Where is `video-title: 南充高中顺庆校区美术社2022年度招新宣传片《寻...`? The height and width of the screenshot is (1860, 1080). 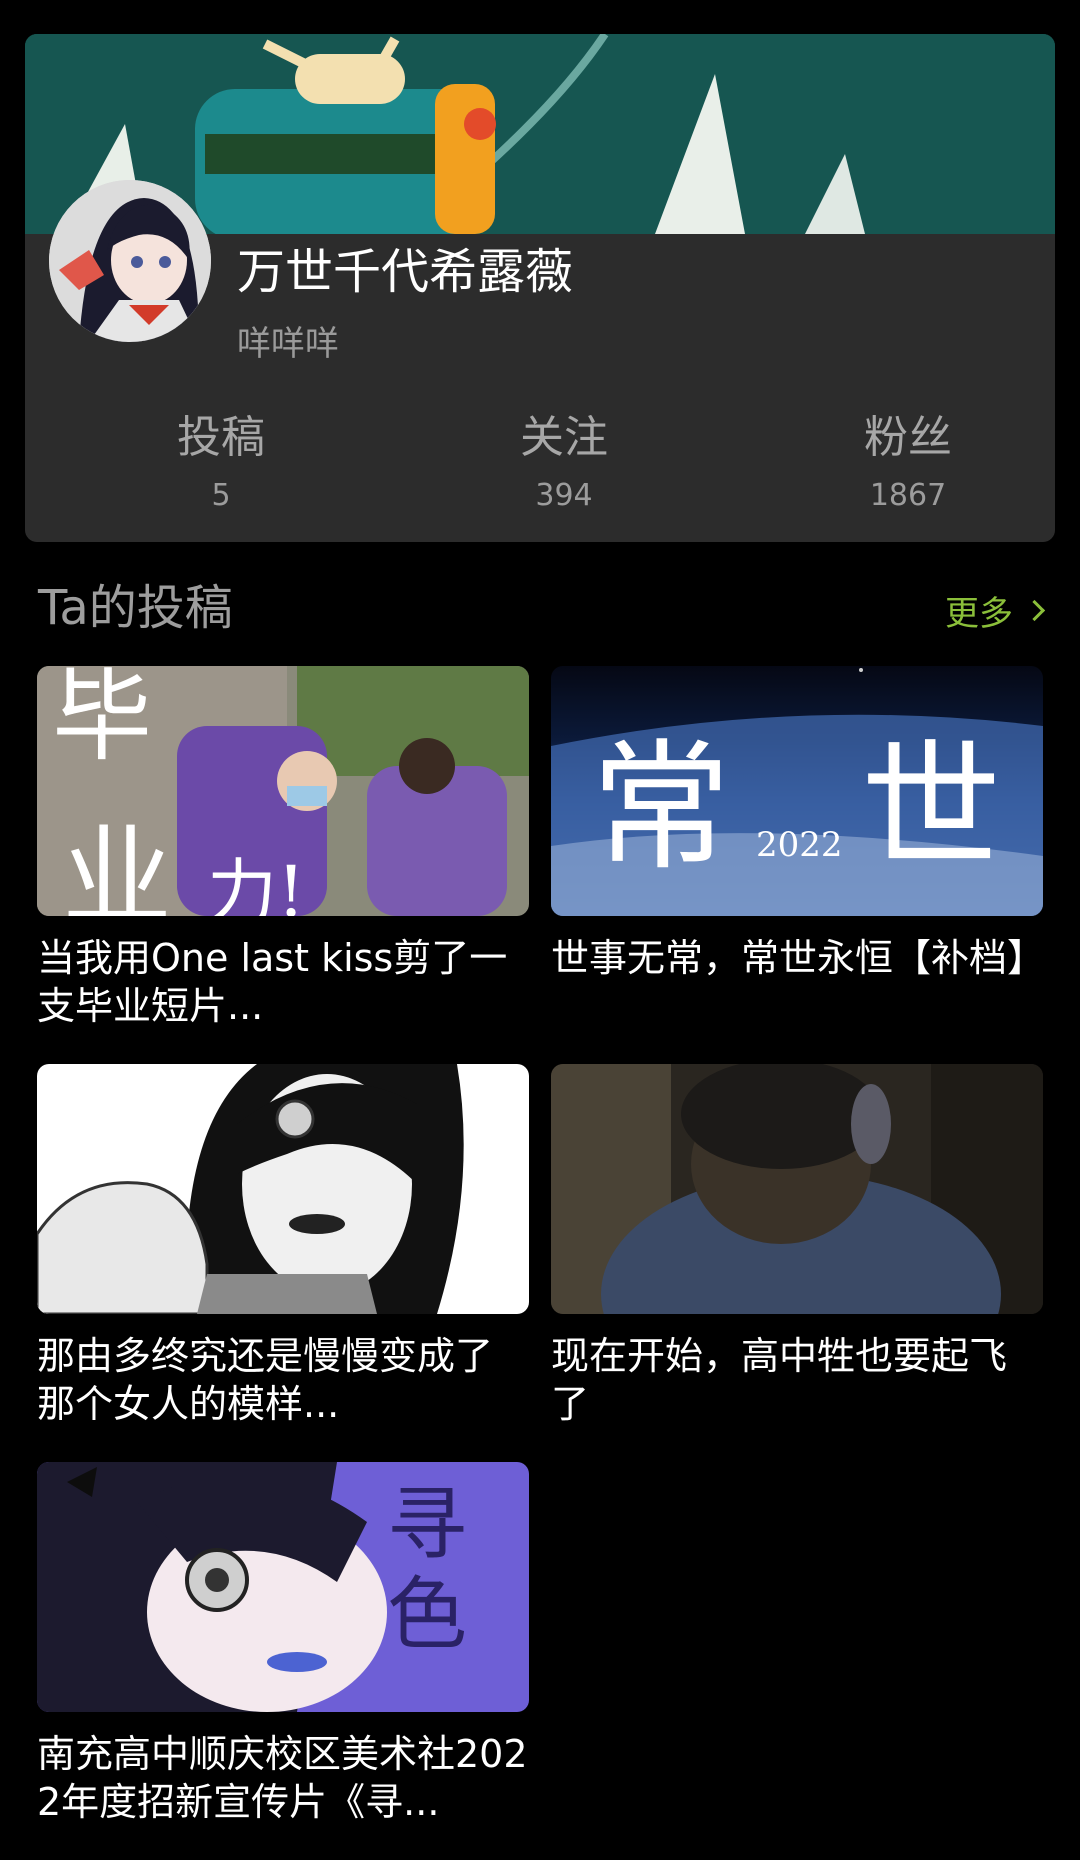
video-title: 南充高中顺庆校区美术社2022年度招新宣传片《寻... is located at coordinates (283, 1778).